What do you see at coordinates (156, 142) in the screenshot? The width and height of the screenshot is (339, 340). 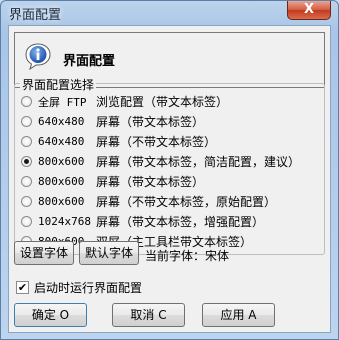 I see `option-description: 屏幕（不带文本标签）` at bounding box center [156, 142].